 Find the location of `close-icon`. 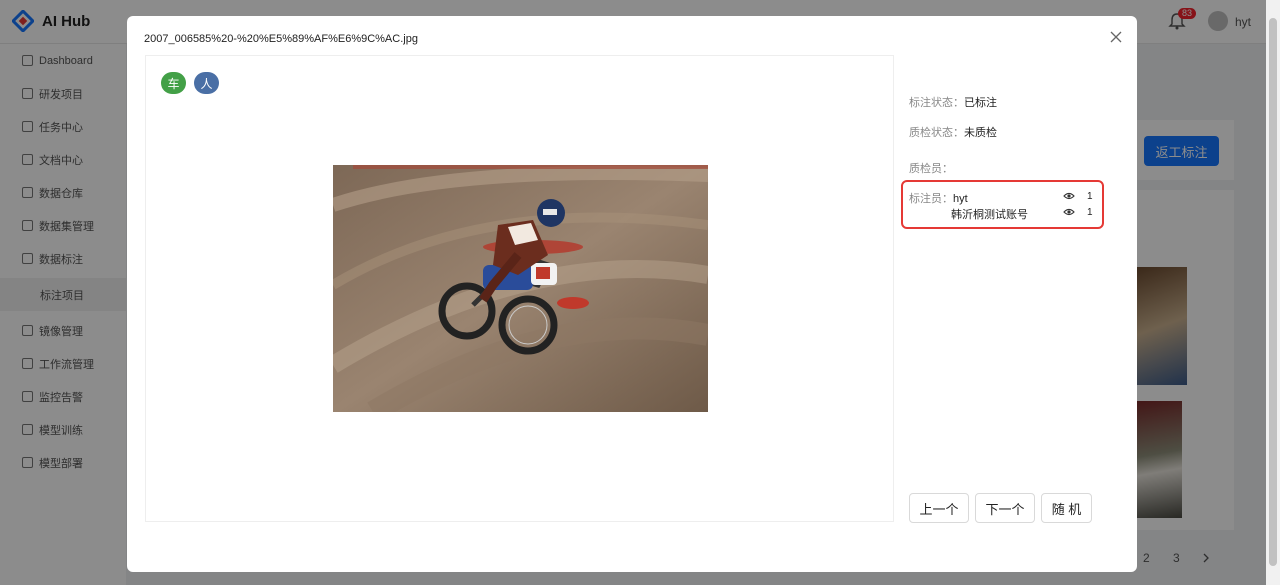

close-icon is located at coordinates (1116, 37).